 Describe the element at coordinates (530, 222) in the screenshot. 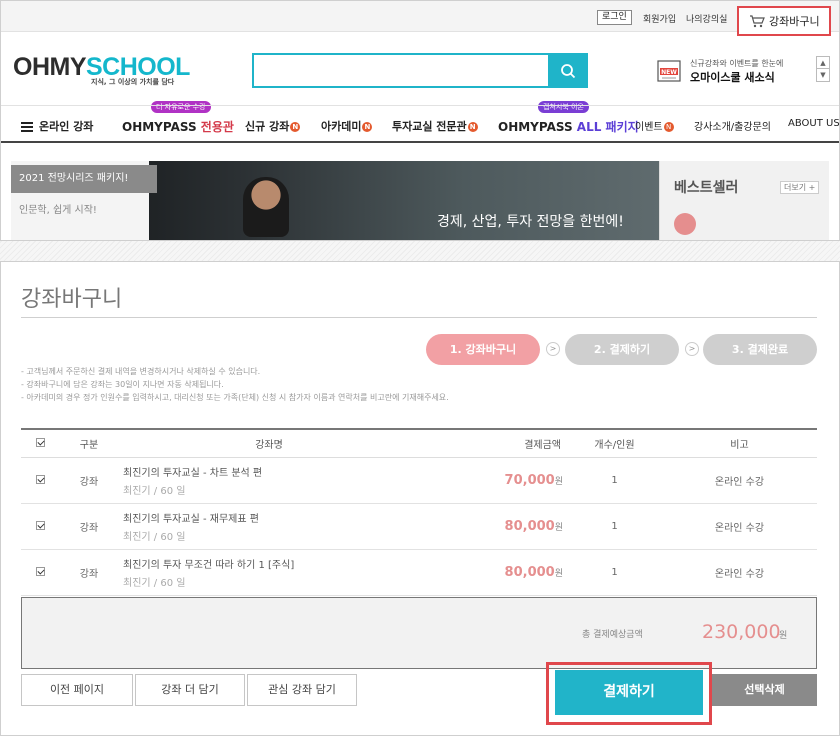

I see `banner-headline: 경제, 산업, 투자 전망을 한번에!` at that location.